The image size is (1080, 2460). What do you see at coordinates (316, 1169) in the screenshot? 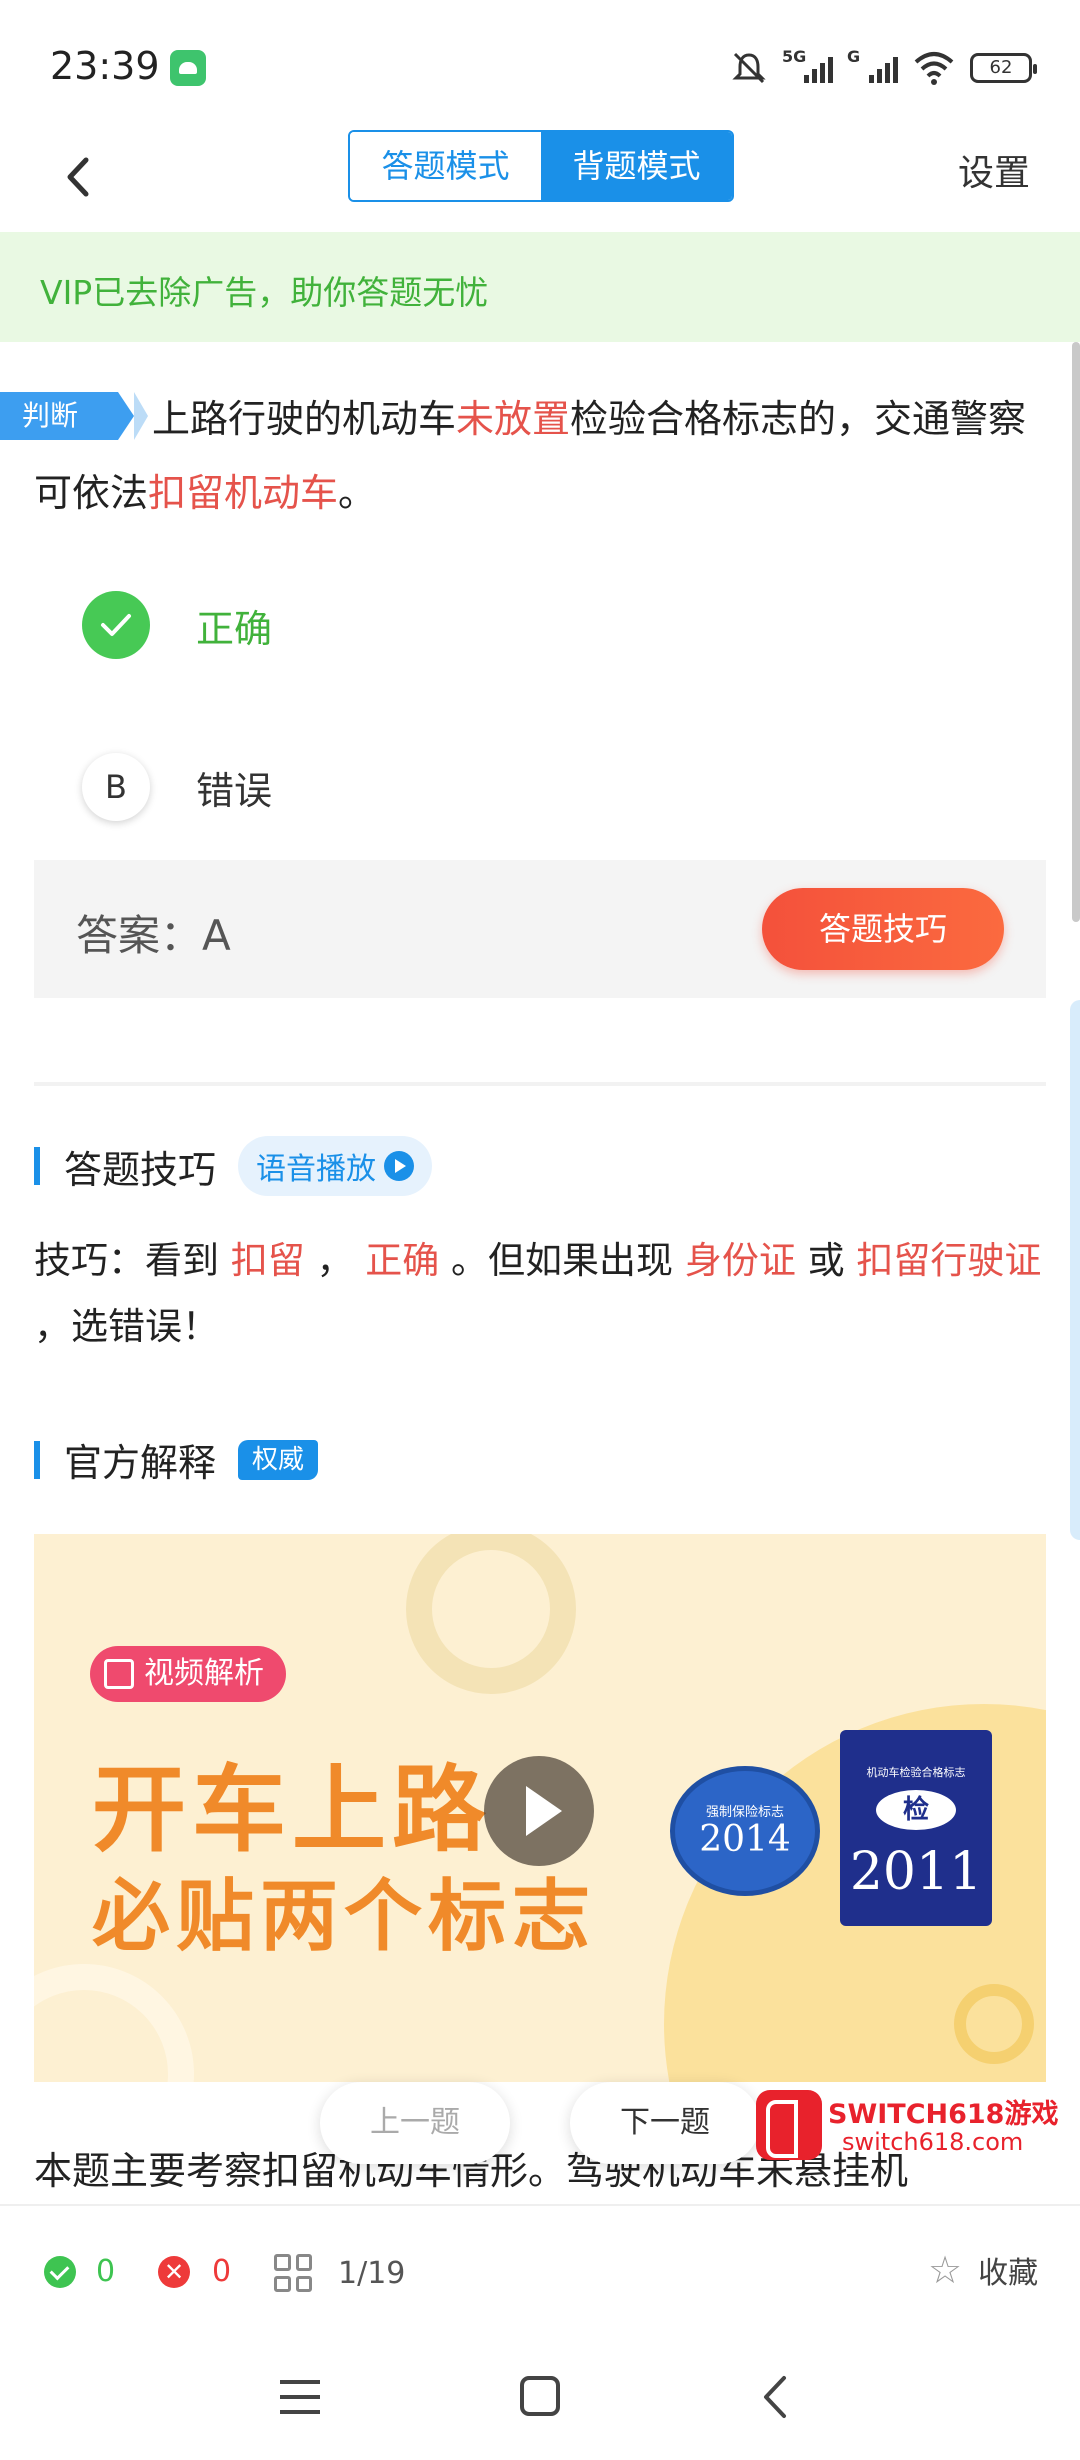
I see `voice-play-label: 语音播放` at bounding box center [316, 1169].